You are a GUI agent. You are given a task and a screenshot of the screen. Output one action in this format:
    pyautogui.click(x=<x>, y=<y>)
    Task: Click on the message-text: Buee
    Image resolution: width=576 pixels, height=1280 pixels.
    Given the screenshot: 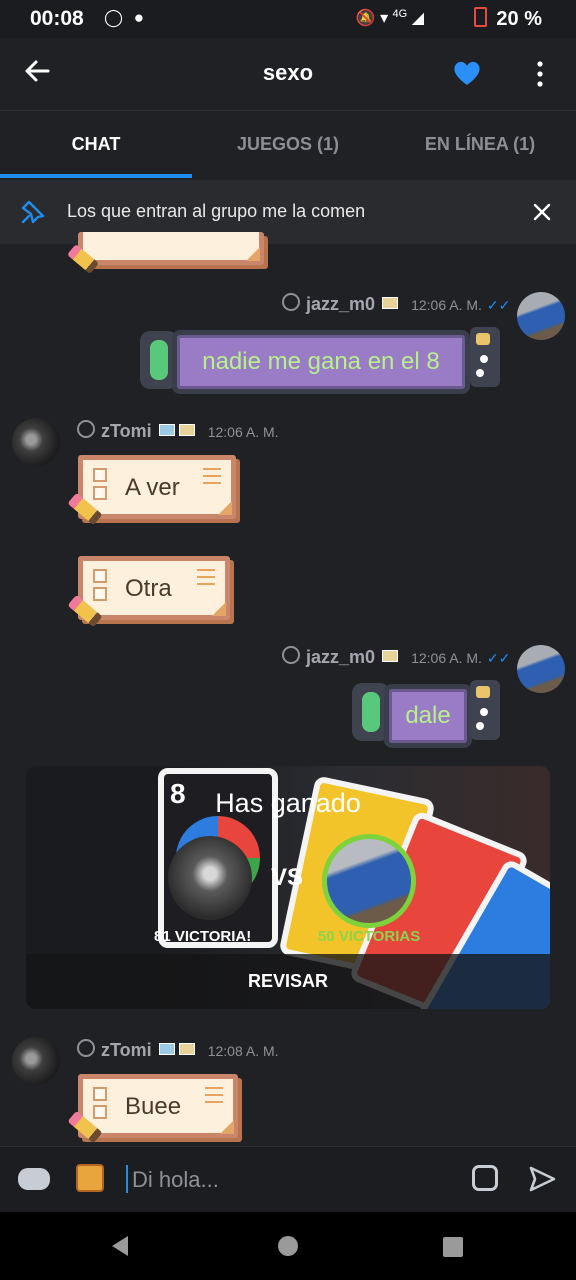 What is the action you would take?
    pyautogui.click(x=153, y=1106)
    